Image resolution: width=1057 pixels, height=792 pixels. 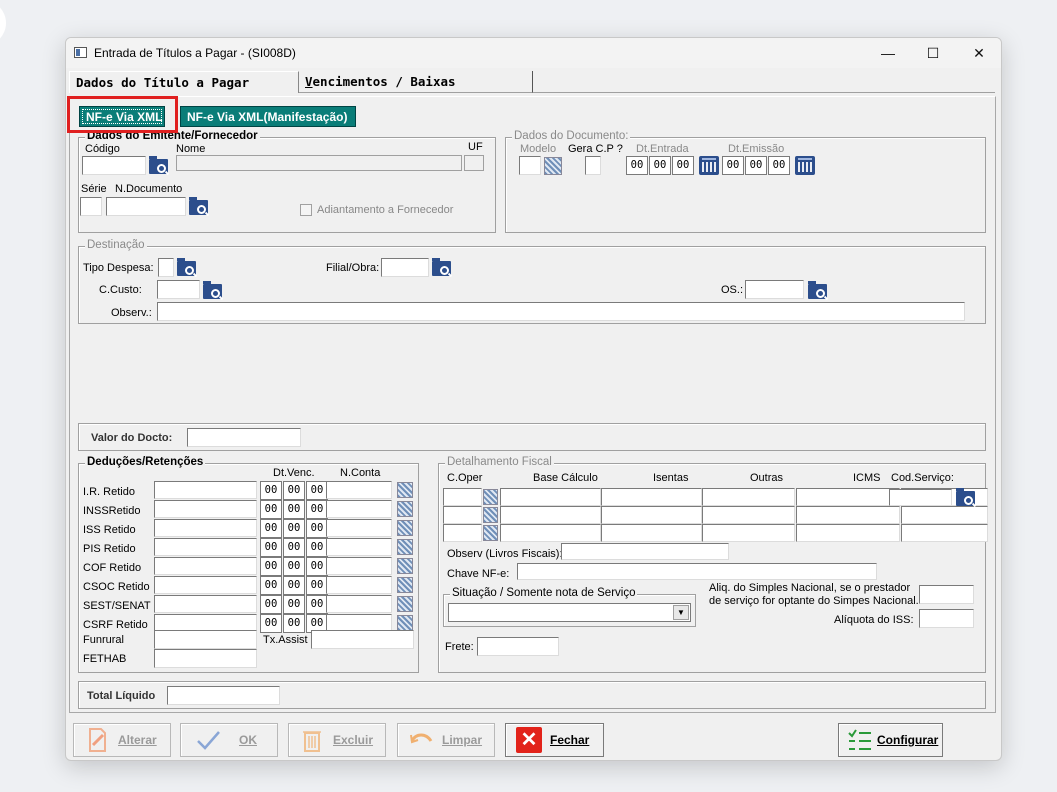 I want to click on fethab-input, so click(x=205, y=658).